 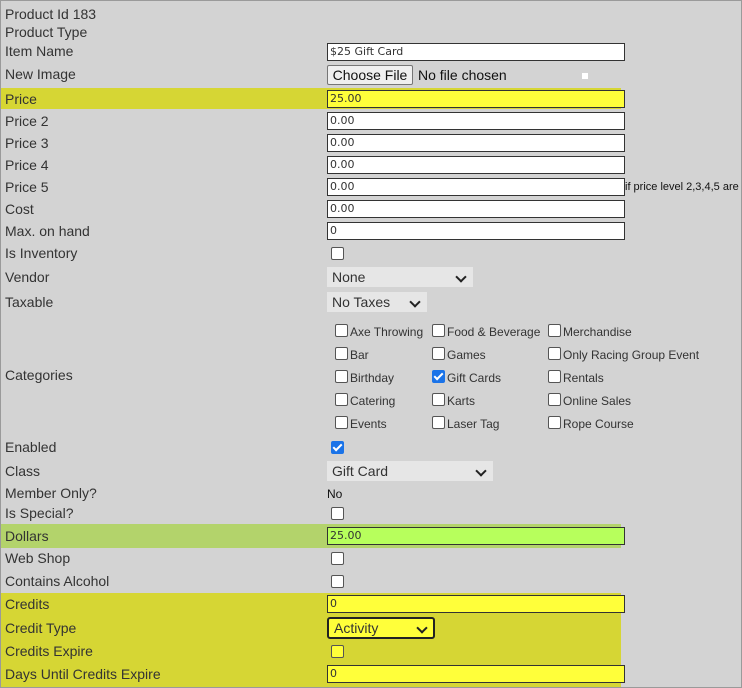 I want to click on member-only-value: No, so click(x=335, y=494).